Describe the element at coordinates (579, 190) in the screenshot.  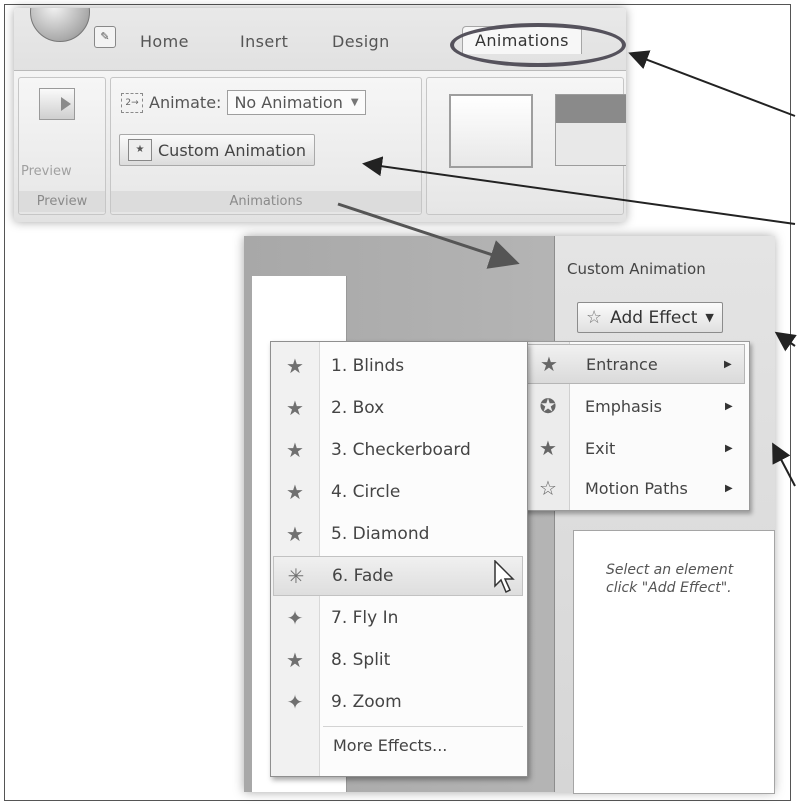
I see `arrow-to-custom-animation` at that location.